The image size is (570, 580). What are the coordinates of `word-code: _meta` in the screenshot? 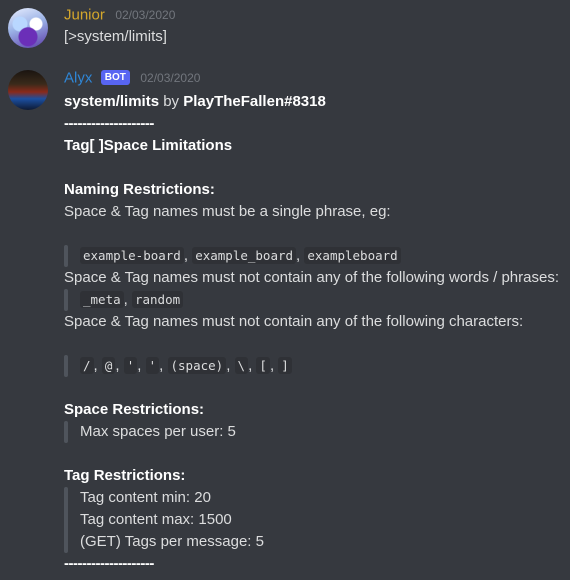 It's located at (102, 299).